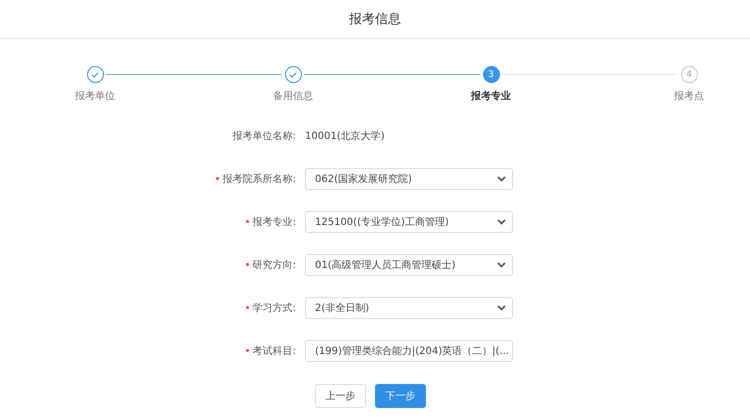 This screenshot has height=420, width=750. I want to click on field-label: 考试科目:, so click(152, 351).